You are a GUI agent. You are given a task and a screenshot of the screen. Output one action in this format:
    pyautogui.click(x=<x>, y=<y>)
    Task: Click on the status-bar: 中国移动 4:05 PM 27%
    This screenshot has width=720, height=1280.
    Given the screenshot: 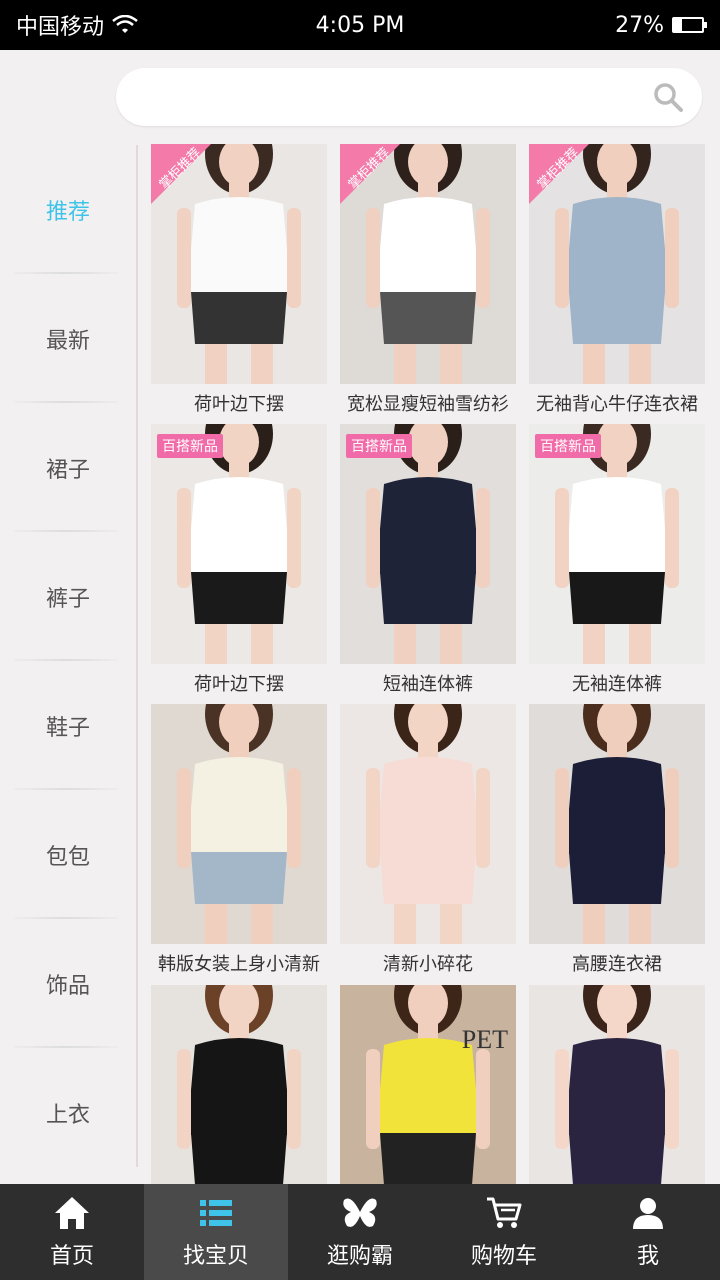 What is the action you would take?
    pyautogui.click(x=360, y=25)
    